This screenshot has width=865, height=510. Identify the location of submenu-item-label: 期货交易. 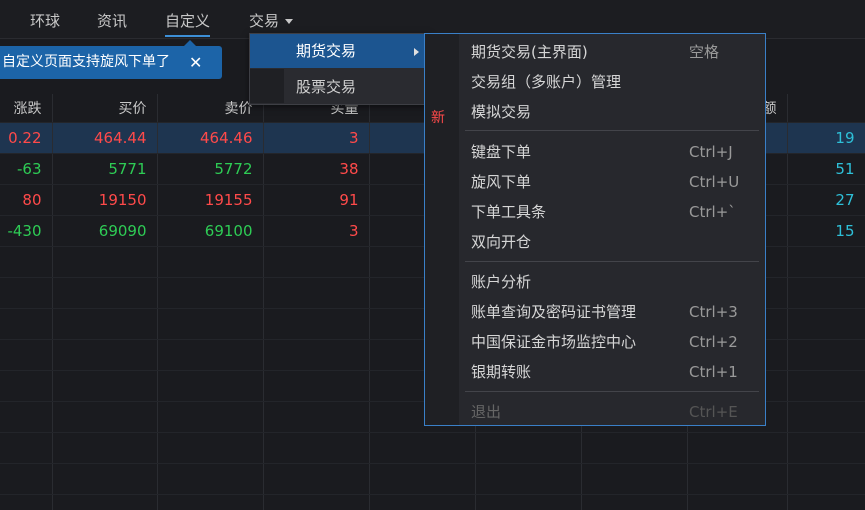
(326, 51).